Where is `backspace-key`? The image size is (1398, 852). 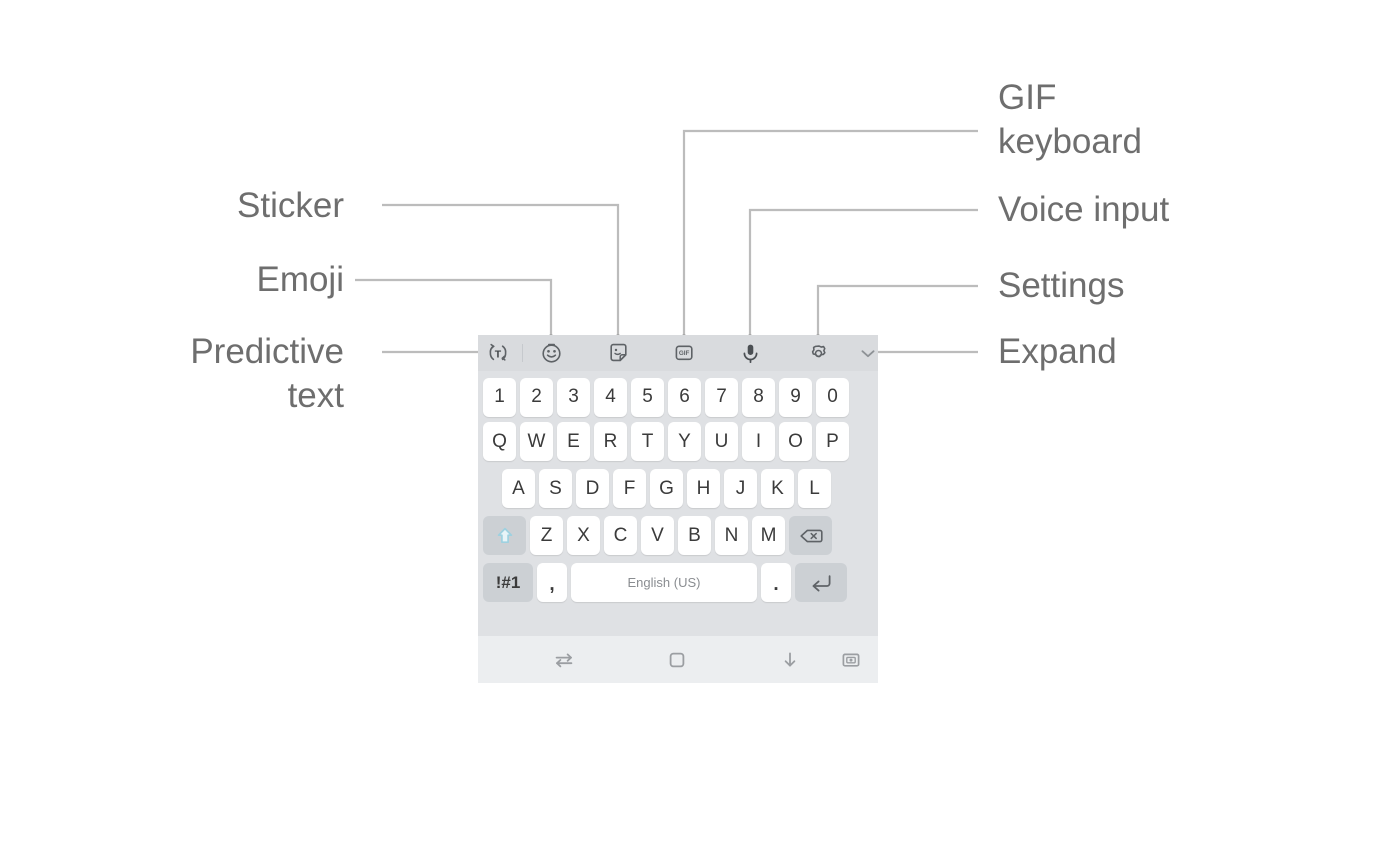
backspace-key is located at coordinates (810, 535).